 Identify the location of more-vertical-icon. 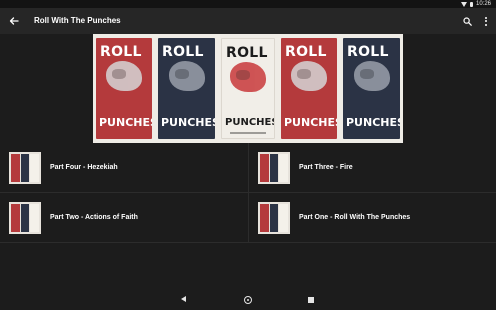
(486, 17).